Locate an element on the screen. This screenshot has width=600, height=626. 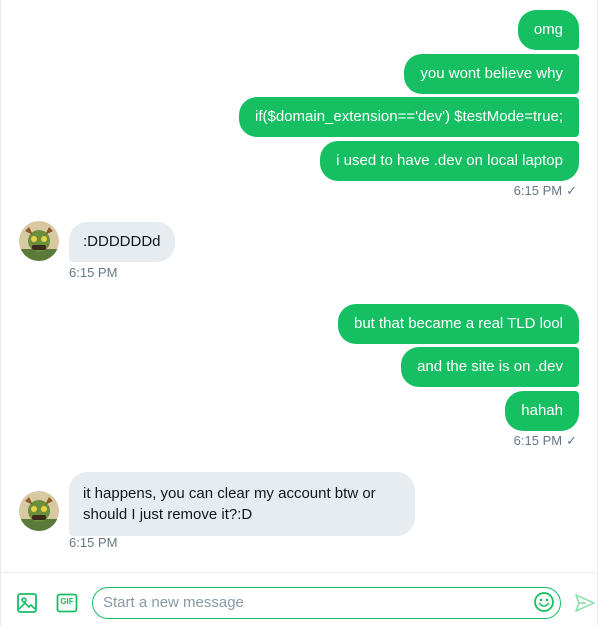
message-input-box is located at coordinates (326, 603).